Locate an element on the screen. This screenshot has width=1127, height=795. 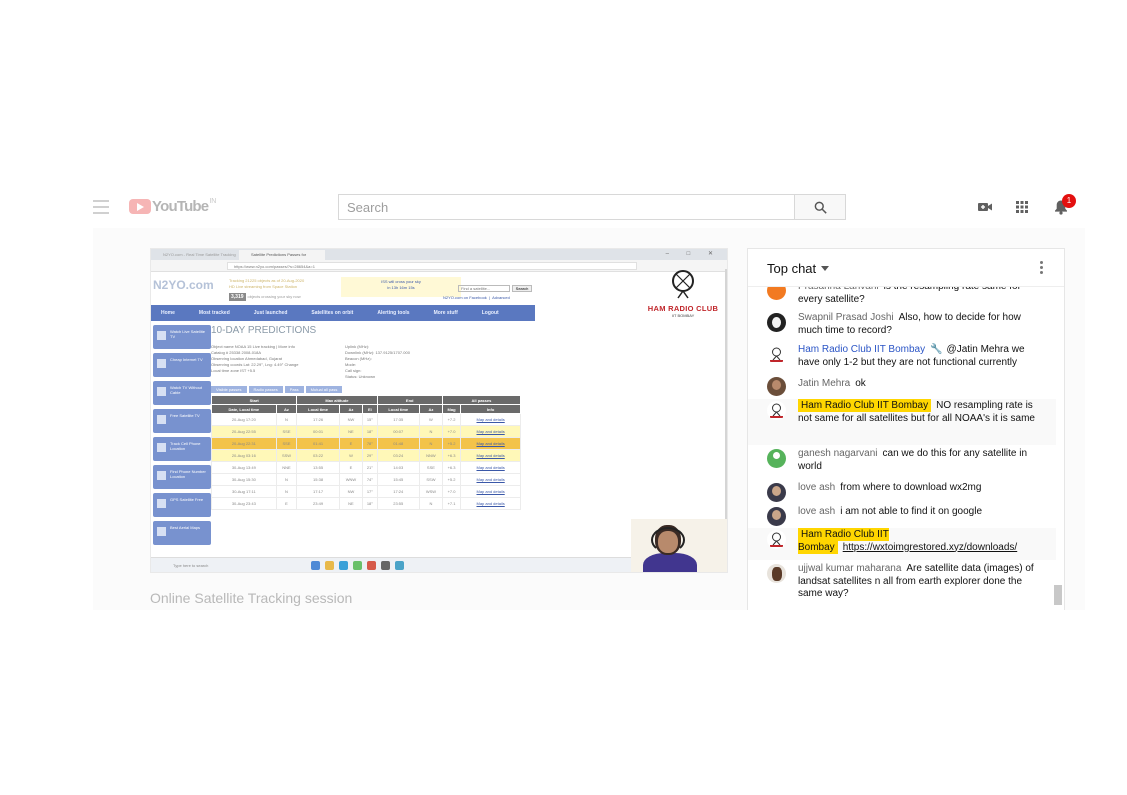
masthead: YouTube IN 1 is located at coordinates (589, 207).